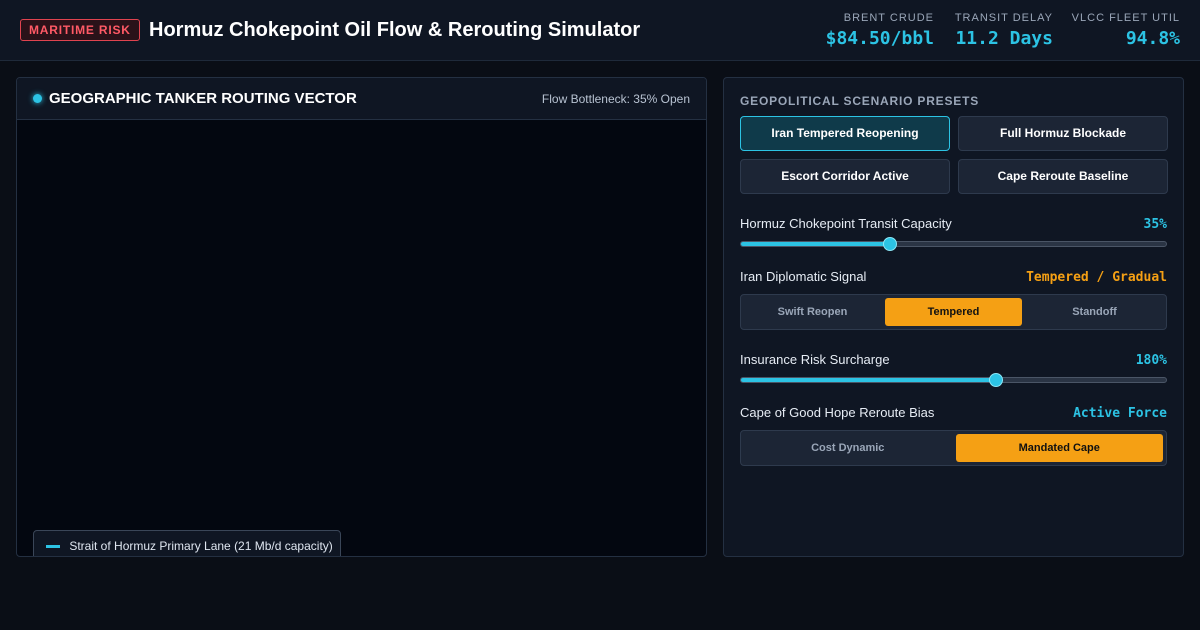 The height and width of the screenshot is (630, 1200). I want to click on cape-reroute-value: Active Force, so click(1120, 413).